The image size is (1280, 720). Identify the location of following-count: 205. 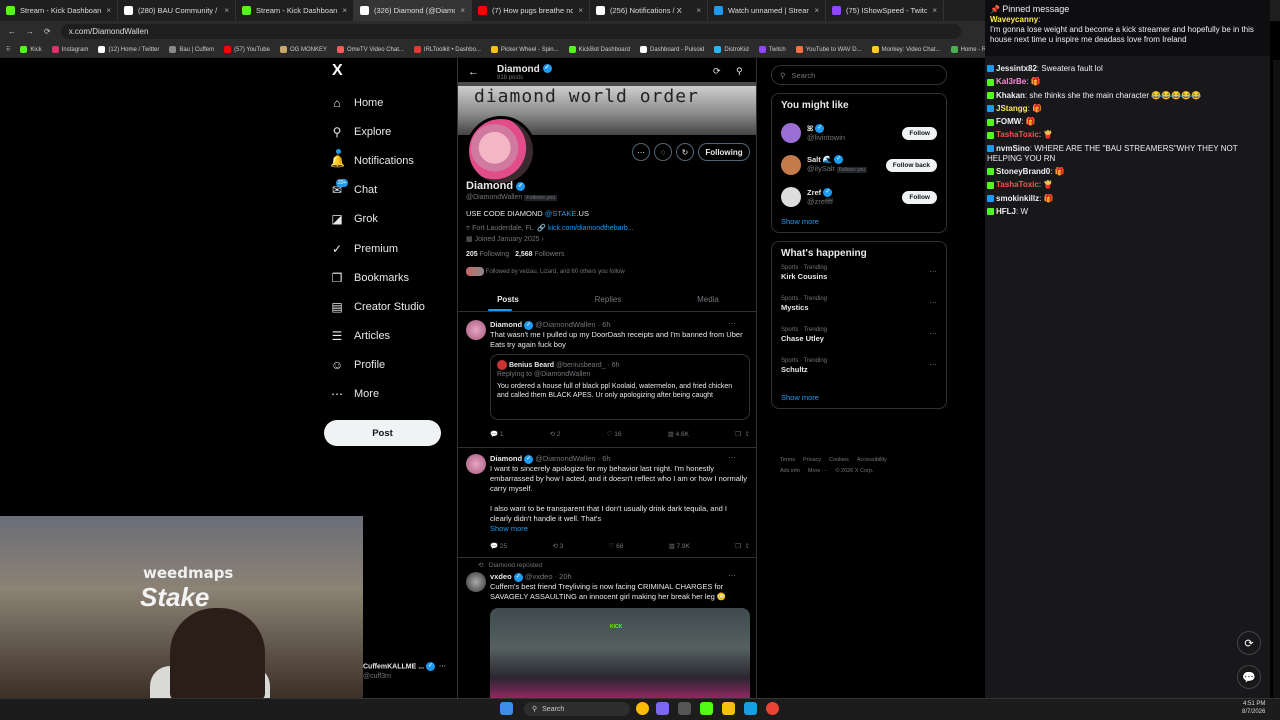
(472, 254).